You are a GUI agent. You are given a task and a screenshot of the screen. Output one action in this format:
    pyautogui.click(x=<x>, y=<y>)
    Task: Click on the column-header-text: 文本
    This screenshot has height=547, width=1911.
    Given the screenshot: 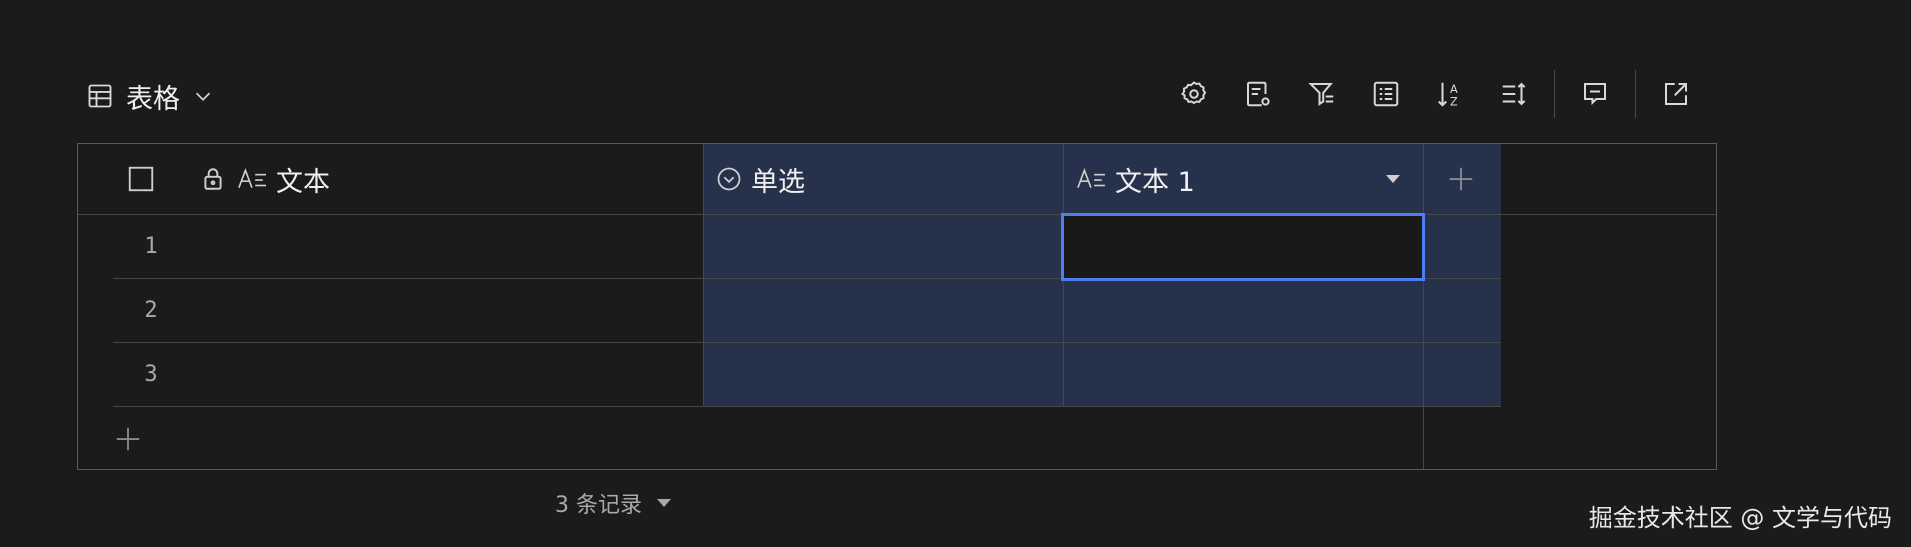 What is the action you would take?
    pyautogui.click(x=390, y=179)
    